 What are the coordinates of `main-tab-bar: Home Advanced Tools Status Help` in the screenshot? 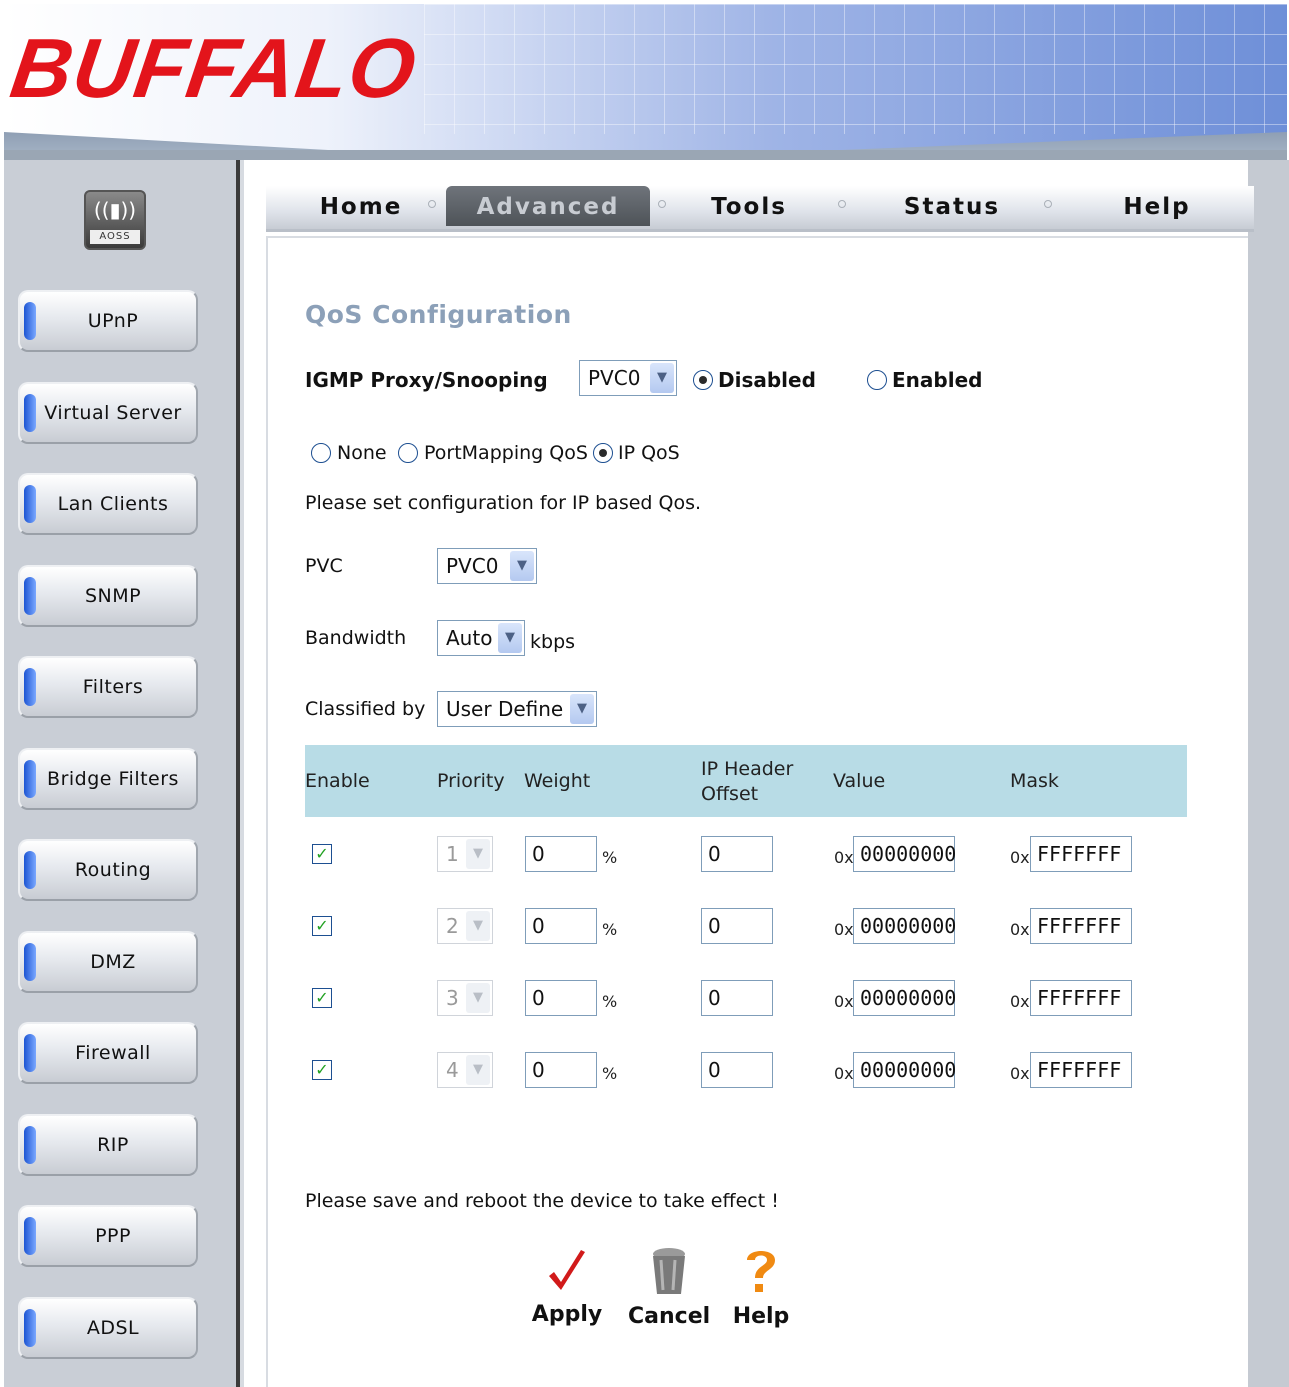 It's located at (760, 209).